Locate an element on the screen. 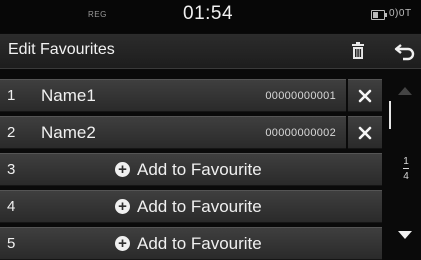  row-index: 1 is located at coordinates (11, 95).